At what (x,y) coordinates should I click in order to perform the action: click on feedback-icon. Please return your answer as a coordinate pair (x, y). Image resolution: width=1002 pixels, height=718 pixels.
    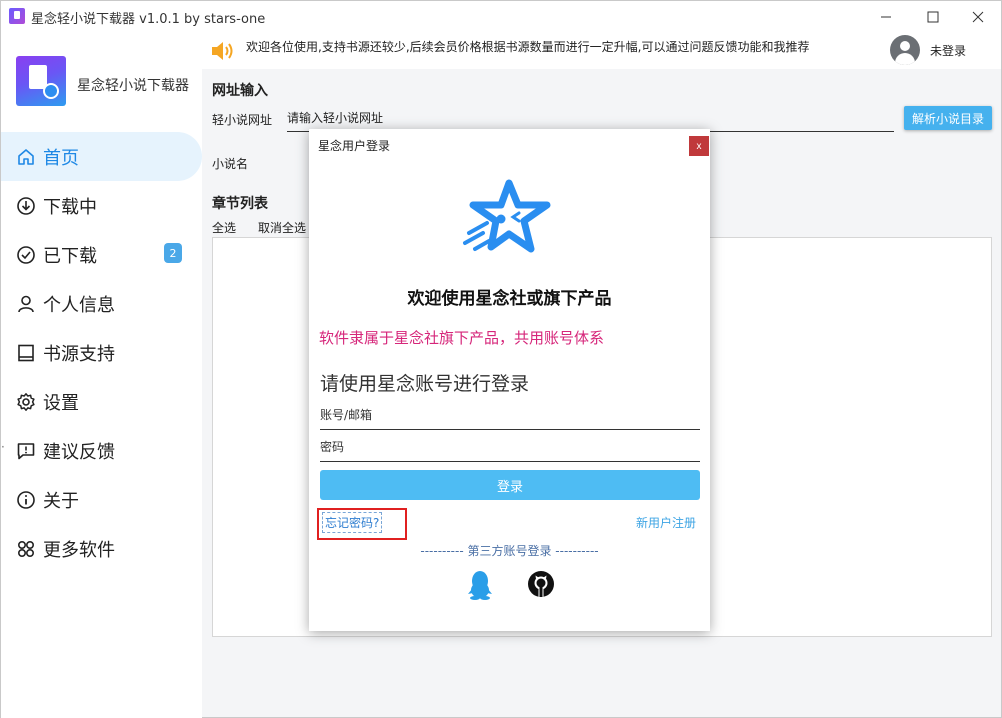
    Looking at the image, I should click on (26, 451).